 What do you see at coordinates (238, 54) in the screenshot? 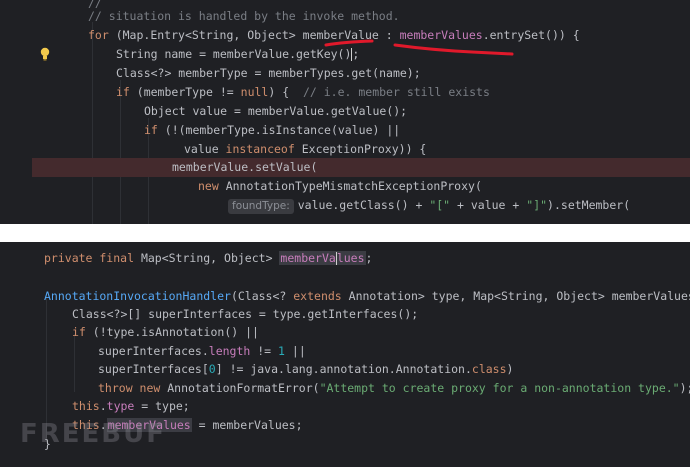
I see `code-line-get-key: String name = memberValue.getKey();` at bounding box center [238, 54].